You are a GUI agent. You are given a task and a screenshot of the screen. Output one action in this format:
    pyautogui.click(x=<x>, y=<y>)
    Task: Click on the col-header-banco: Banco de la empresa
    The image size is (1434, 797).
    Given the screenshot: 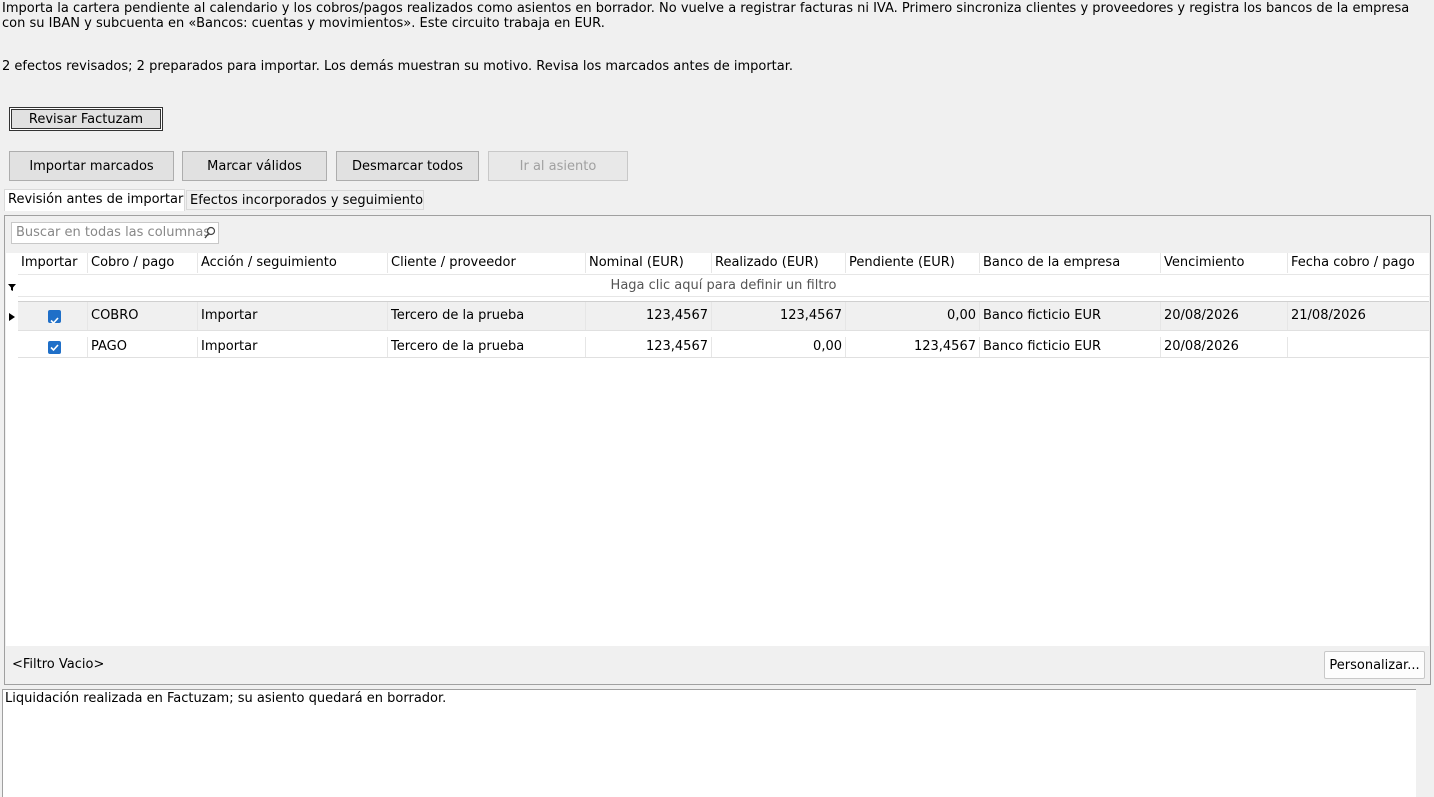 What is the action you would take?
    pyautogui.click(x=1070, y=263)
    